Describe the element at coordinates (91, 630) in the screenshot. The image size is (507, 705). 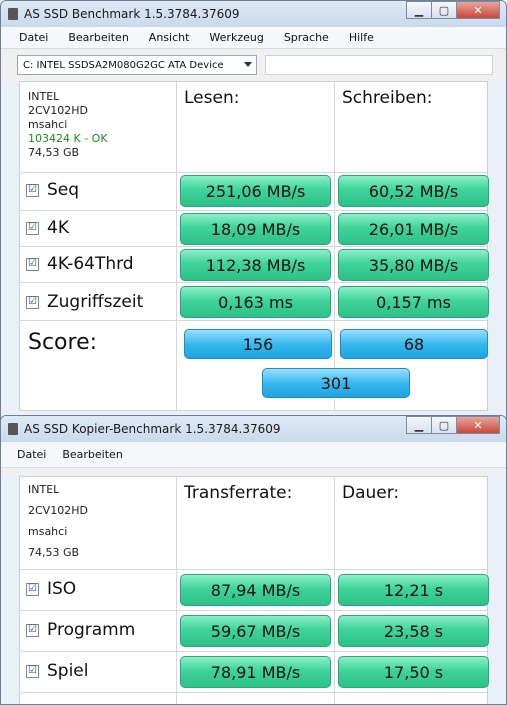
I see `row-programm-label: Programm` at that location.